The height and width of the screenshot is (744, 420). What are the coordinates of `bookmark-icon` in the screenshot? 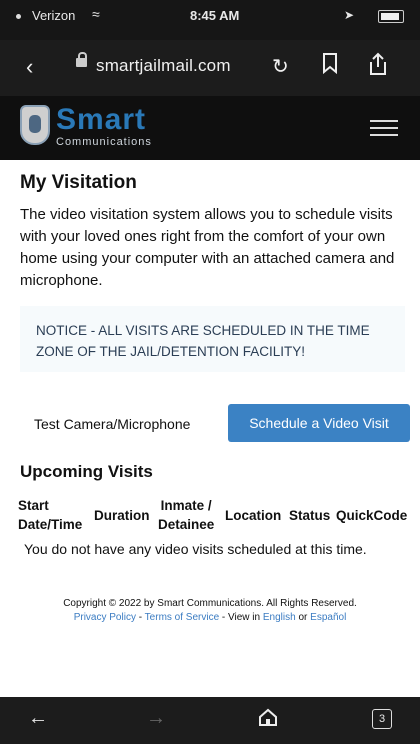 It's located at (330, 67).